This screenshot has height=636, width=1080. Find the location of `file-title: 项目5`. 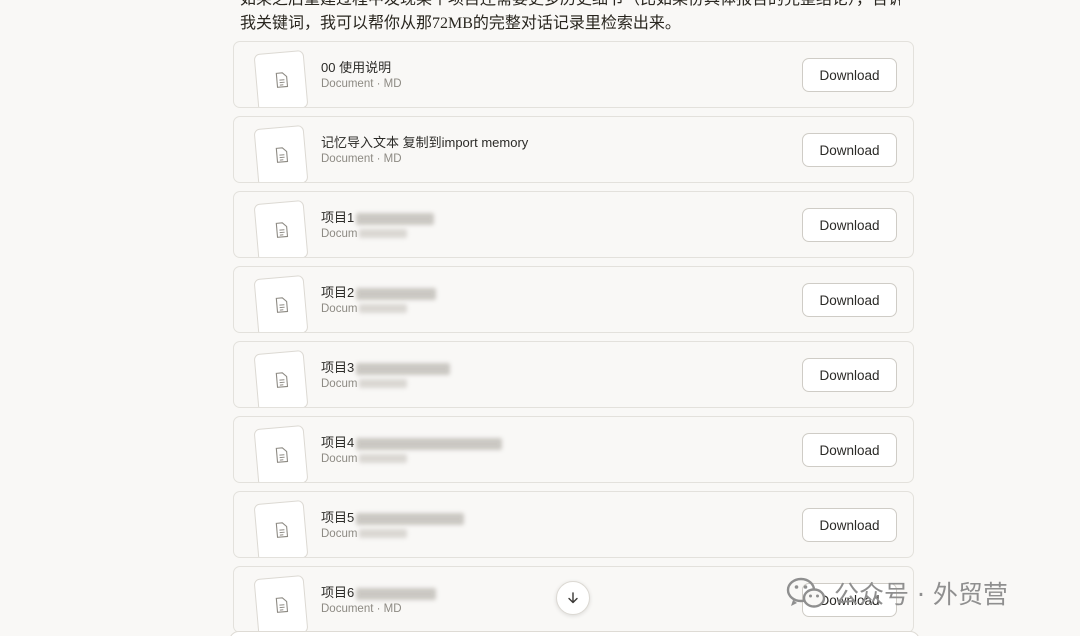

file-title: 项目5 is located at coordinates (338, 517).